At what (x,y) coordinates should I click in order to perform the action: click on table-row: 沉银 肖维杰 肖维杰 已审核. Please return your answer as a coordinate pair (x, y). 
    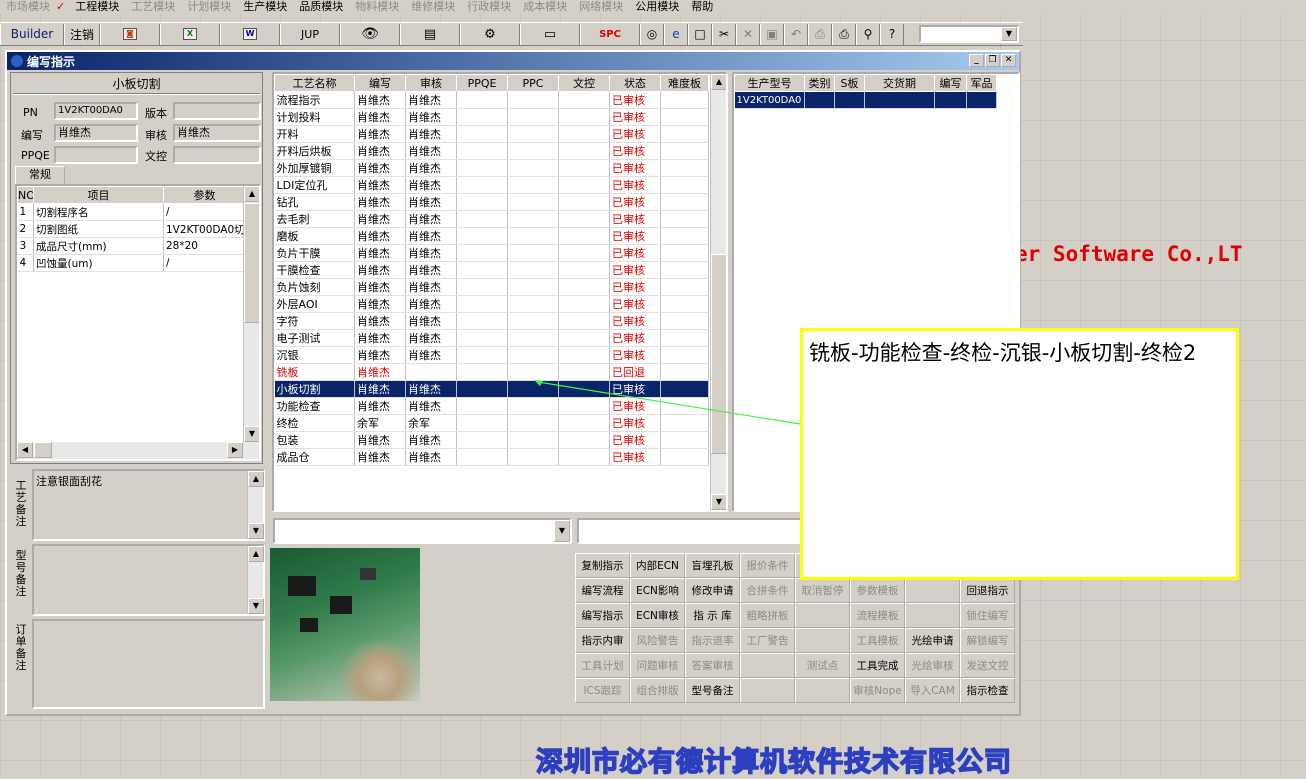
    Looking at the image, I should click on (491, 355).